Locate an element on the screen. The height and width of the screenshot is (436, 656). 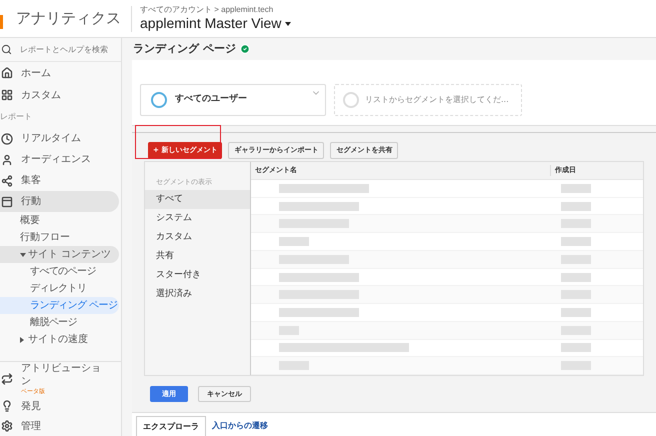
branch-icon is located at coordinates (7, 180).